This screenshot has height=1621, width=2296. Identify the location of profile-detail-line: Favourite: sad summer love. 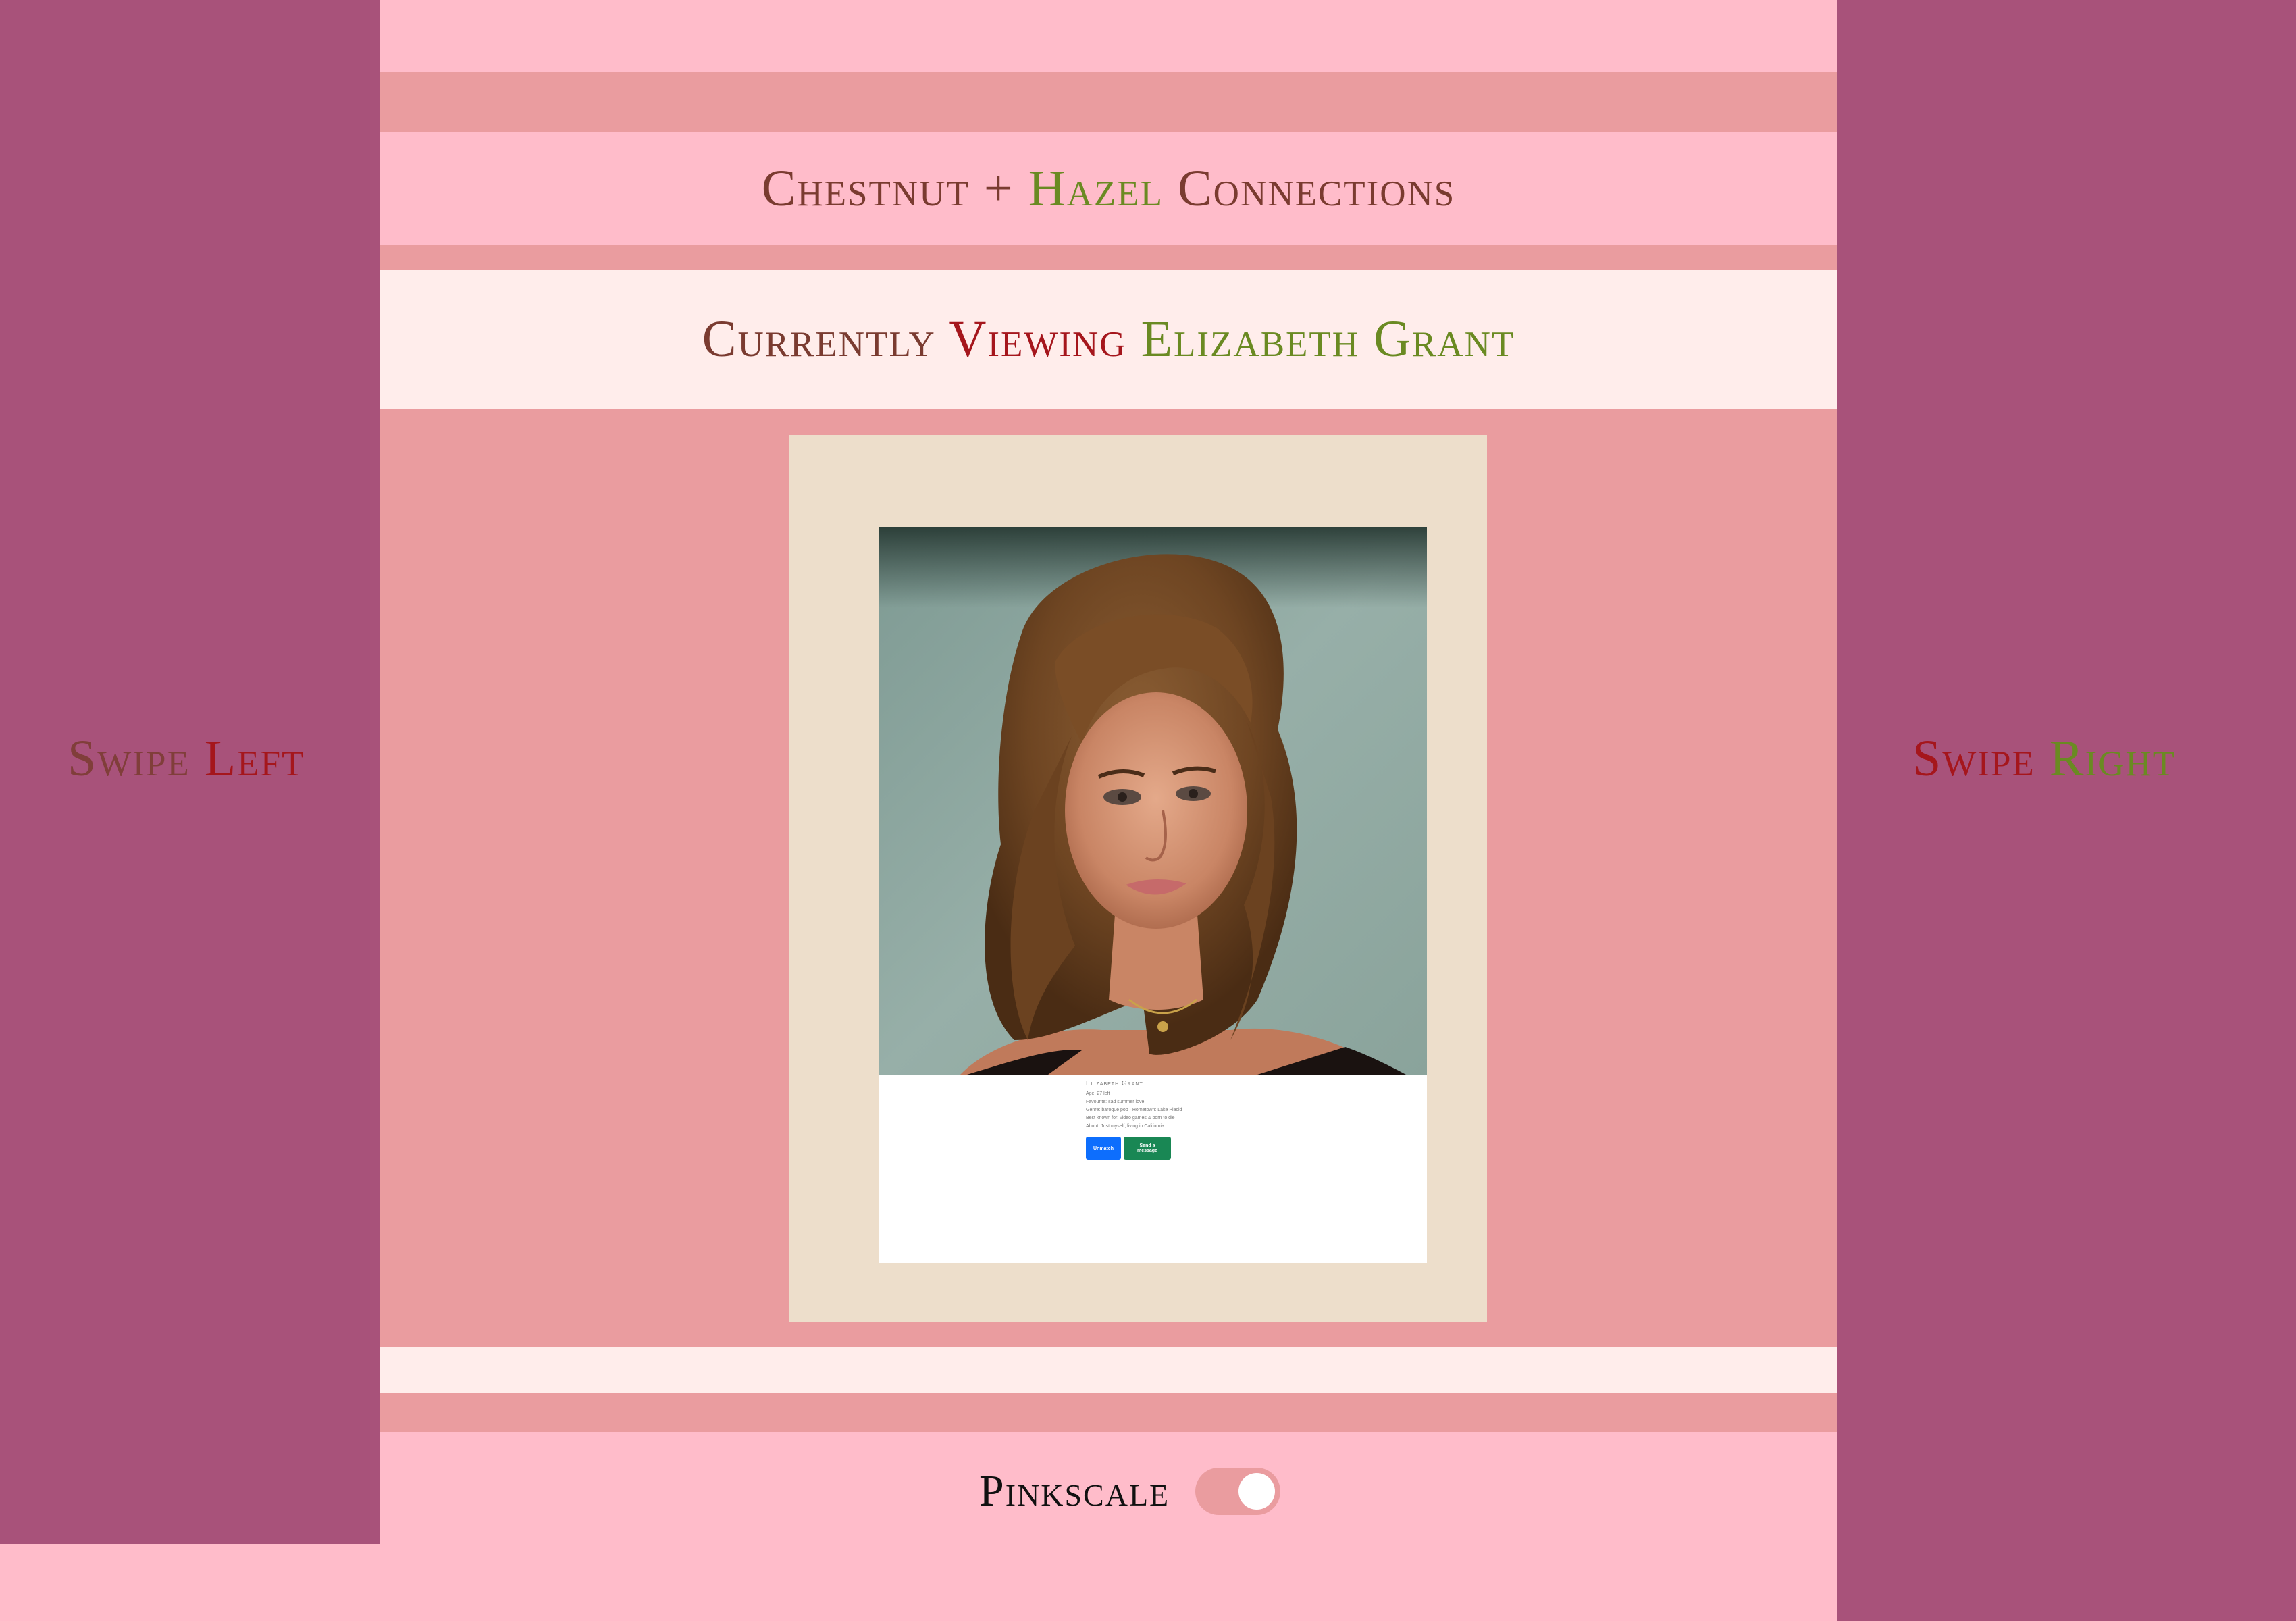
(1115, 1102).